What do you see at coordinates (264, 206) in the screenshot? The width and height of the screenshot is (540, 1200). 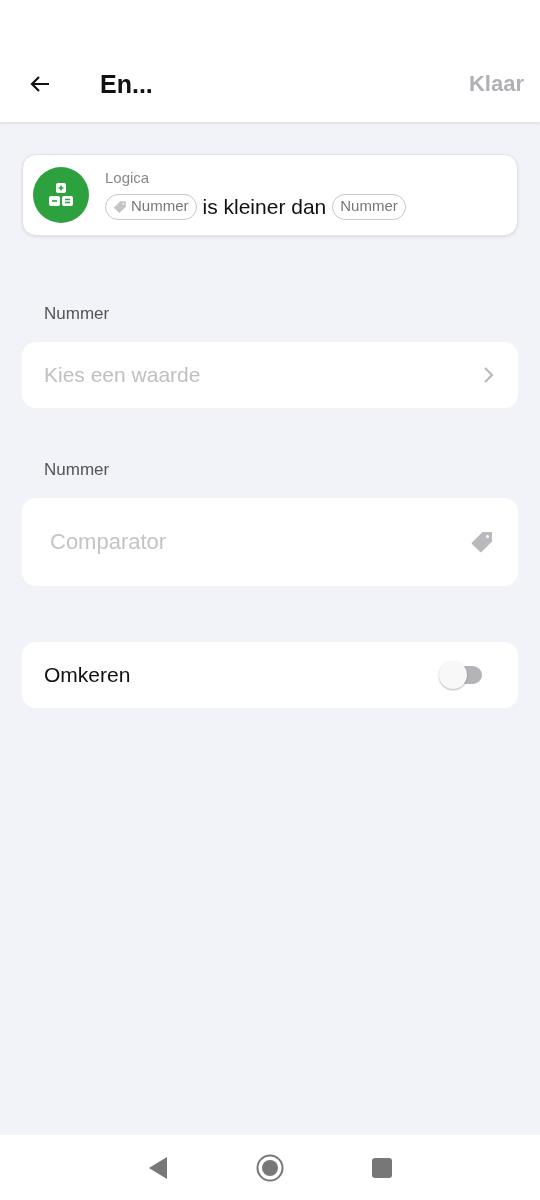 I see `condition-text: is kleiner dan` at bounding box center [264, 206].